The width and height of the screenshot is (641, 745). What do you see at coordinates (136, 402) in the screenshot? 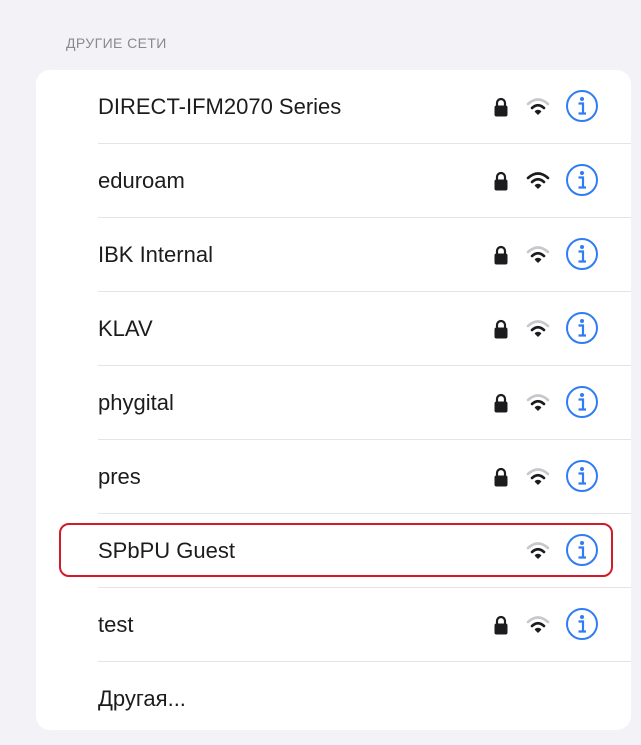
I see `network-name: phygital` at bounding box center [136, 402].